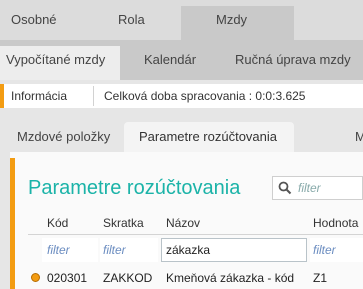  Describe the element at coordinates (58, 250) in the screenshot. I see `filter-kod-placeholder: filter` at that location.